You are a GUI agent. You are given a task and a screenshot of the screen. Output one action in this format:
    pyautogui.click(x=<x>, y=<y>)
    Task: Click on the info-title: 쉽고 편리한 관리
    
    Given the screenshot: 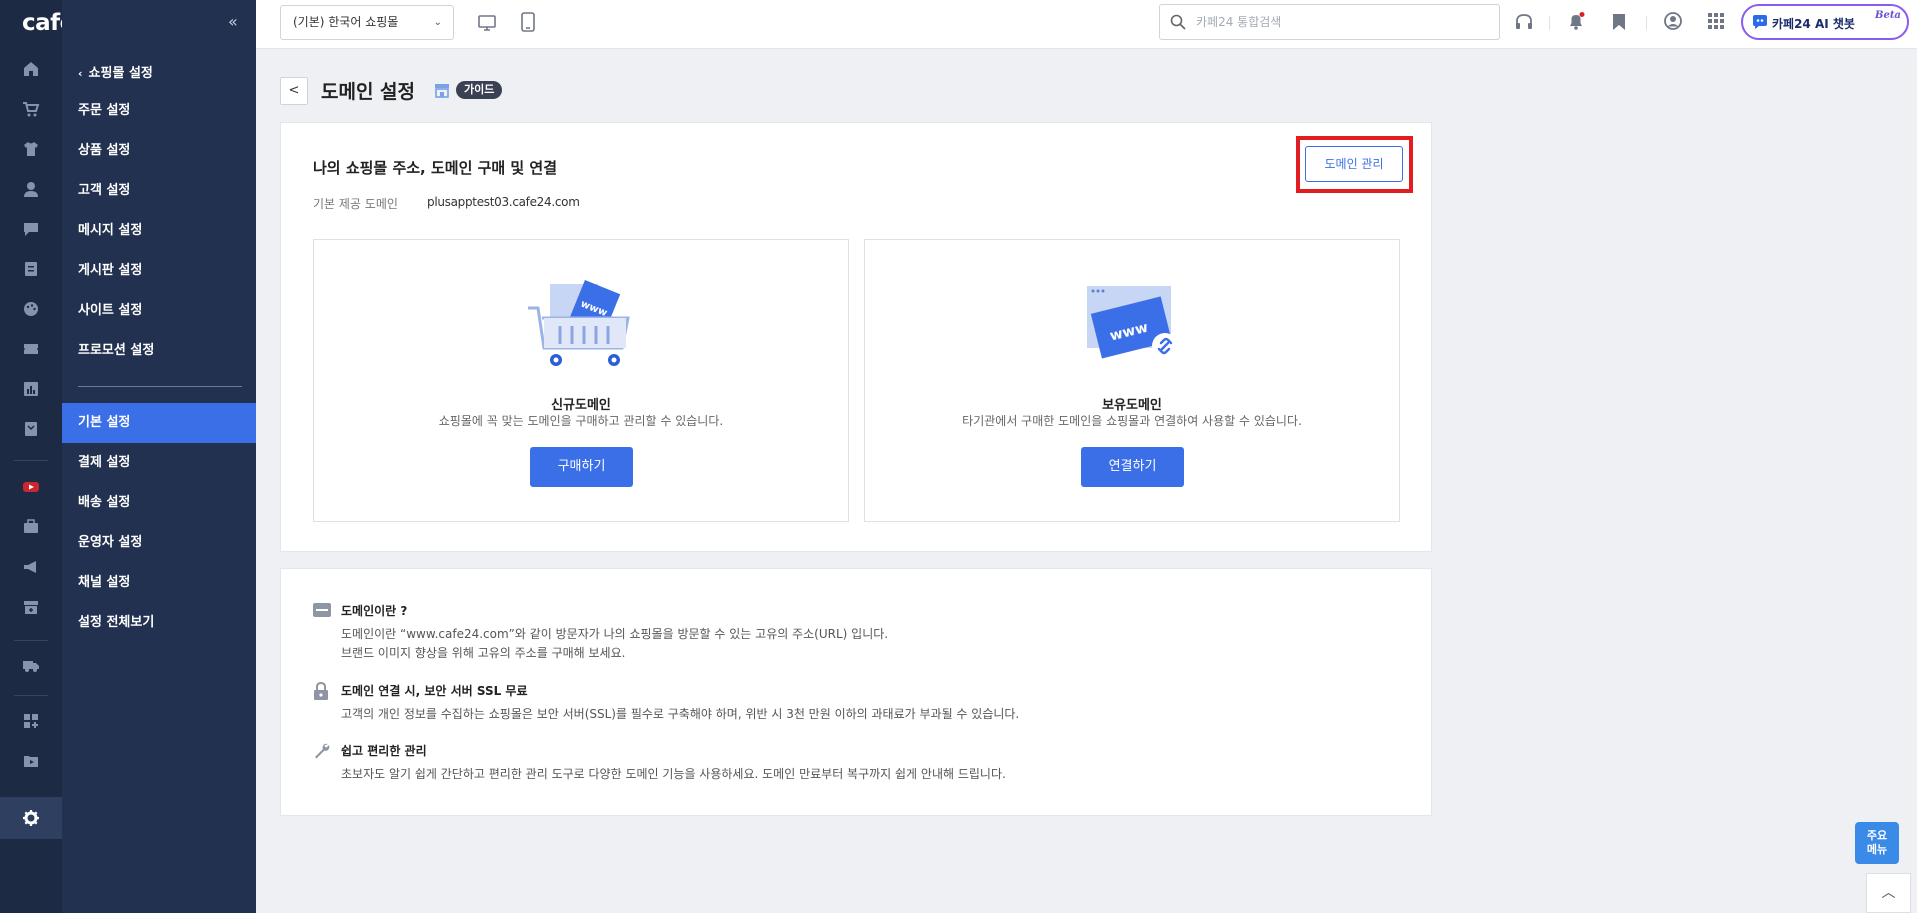 What is the action you would take?
    pyautogui.click(x=384, y=751)
    